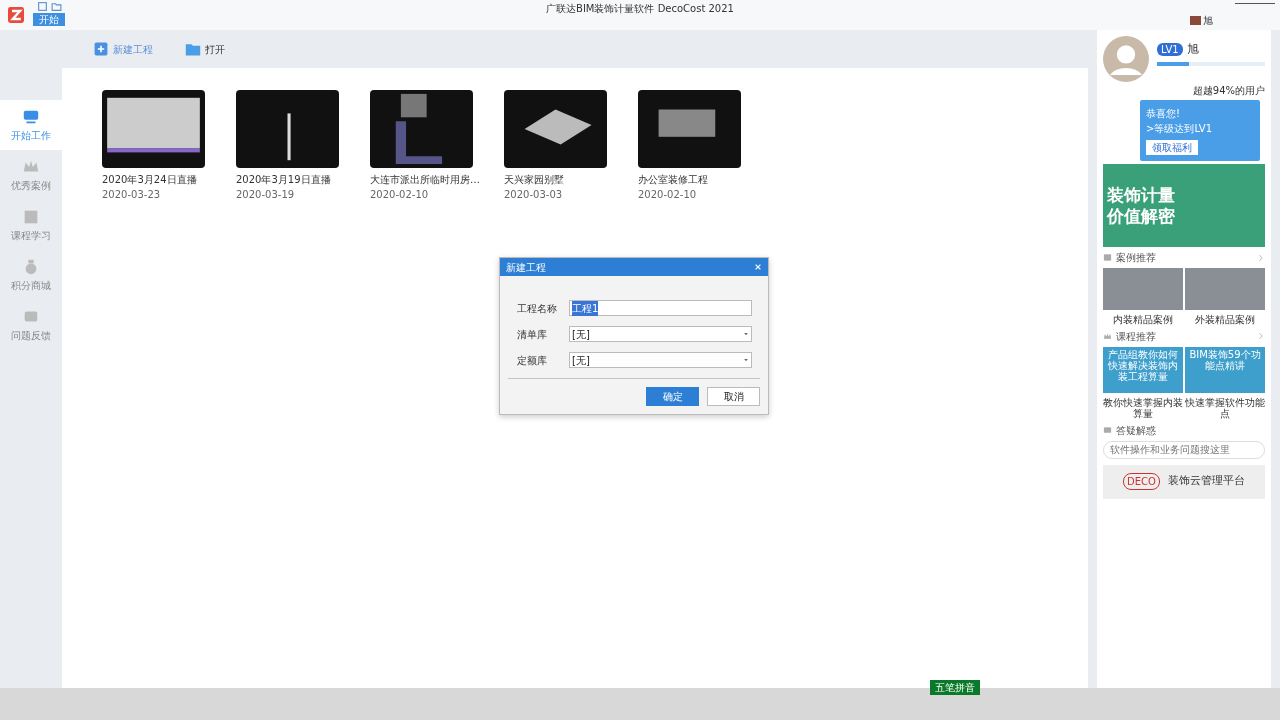 This screenshot has height=720, width=1280. Describe the element at coordinates (1107, 336) in the screenshot. I see `crown-icon` at that location.